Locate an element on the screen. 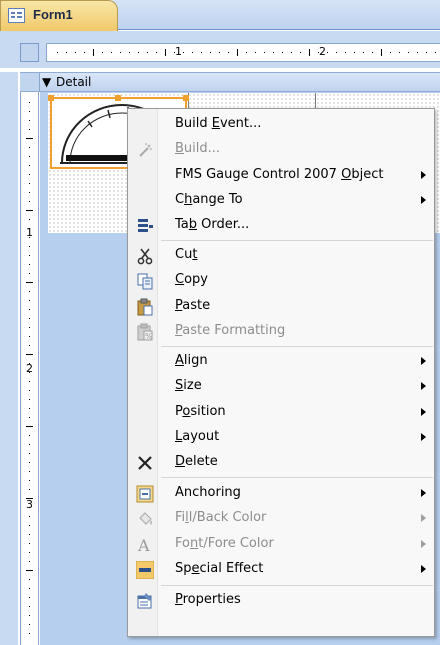 Image resolution: width=440 pixels, height=645 pixels. label-text: sition is located at coordinates (208, 411).